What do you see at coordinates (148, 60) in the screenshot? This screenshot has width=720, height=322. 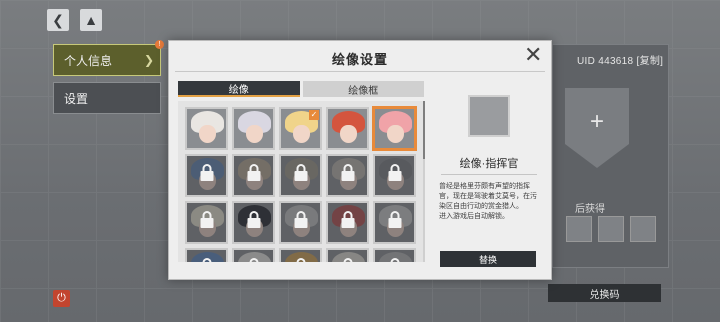 I see `chevron-right-icon: ❯` at bounding box center [148, 60].